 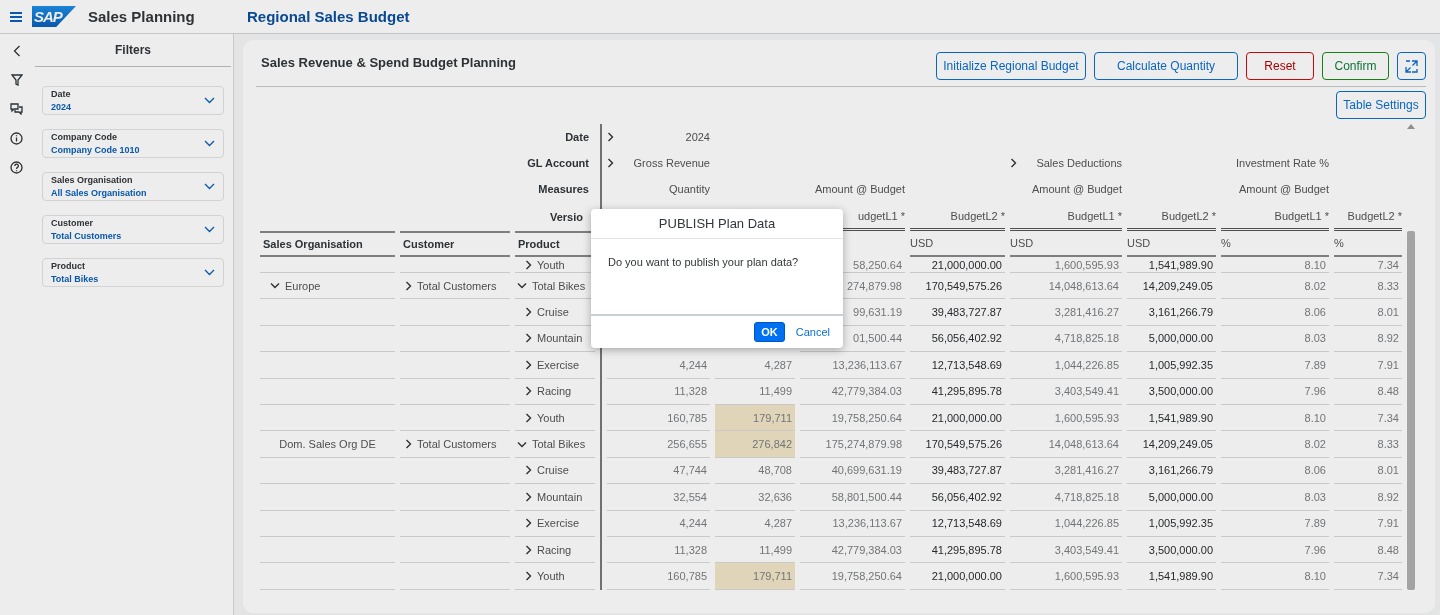 What do you see at coordinates (303, 285) in the screenshot?
I see `sales-org-cell: Europe` at bounding box center [303, 285].